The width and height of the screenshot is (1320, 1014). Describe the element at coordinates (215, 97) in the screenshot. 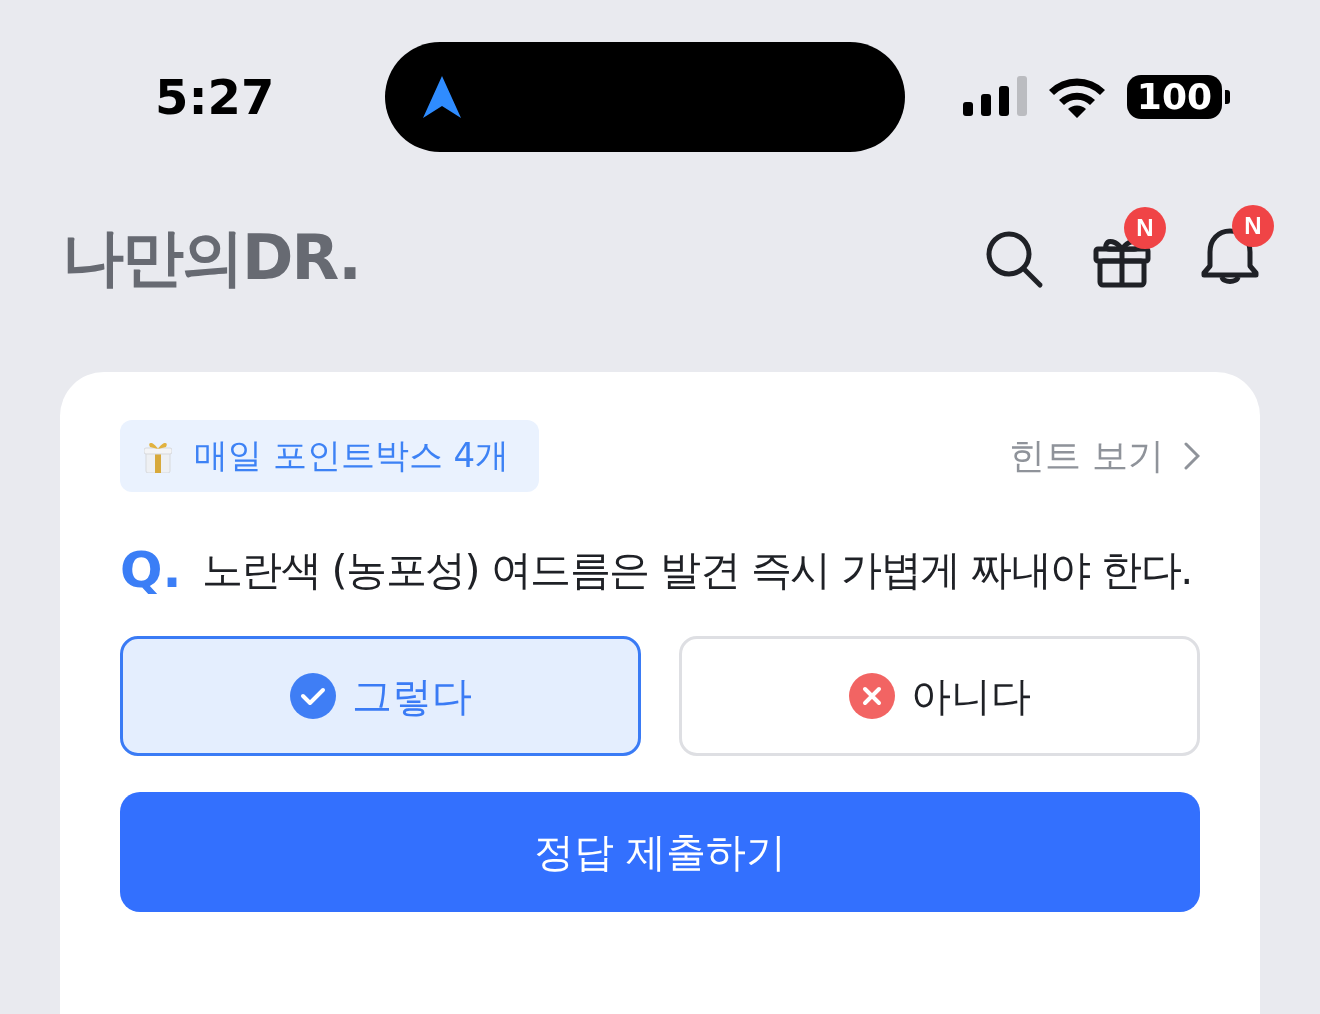

I see `status-time: 5:27` at that location.